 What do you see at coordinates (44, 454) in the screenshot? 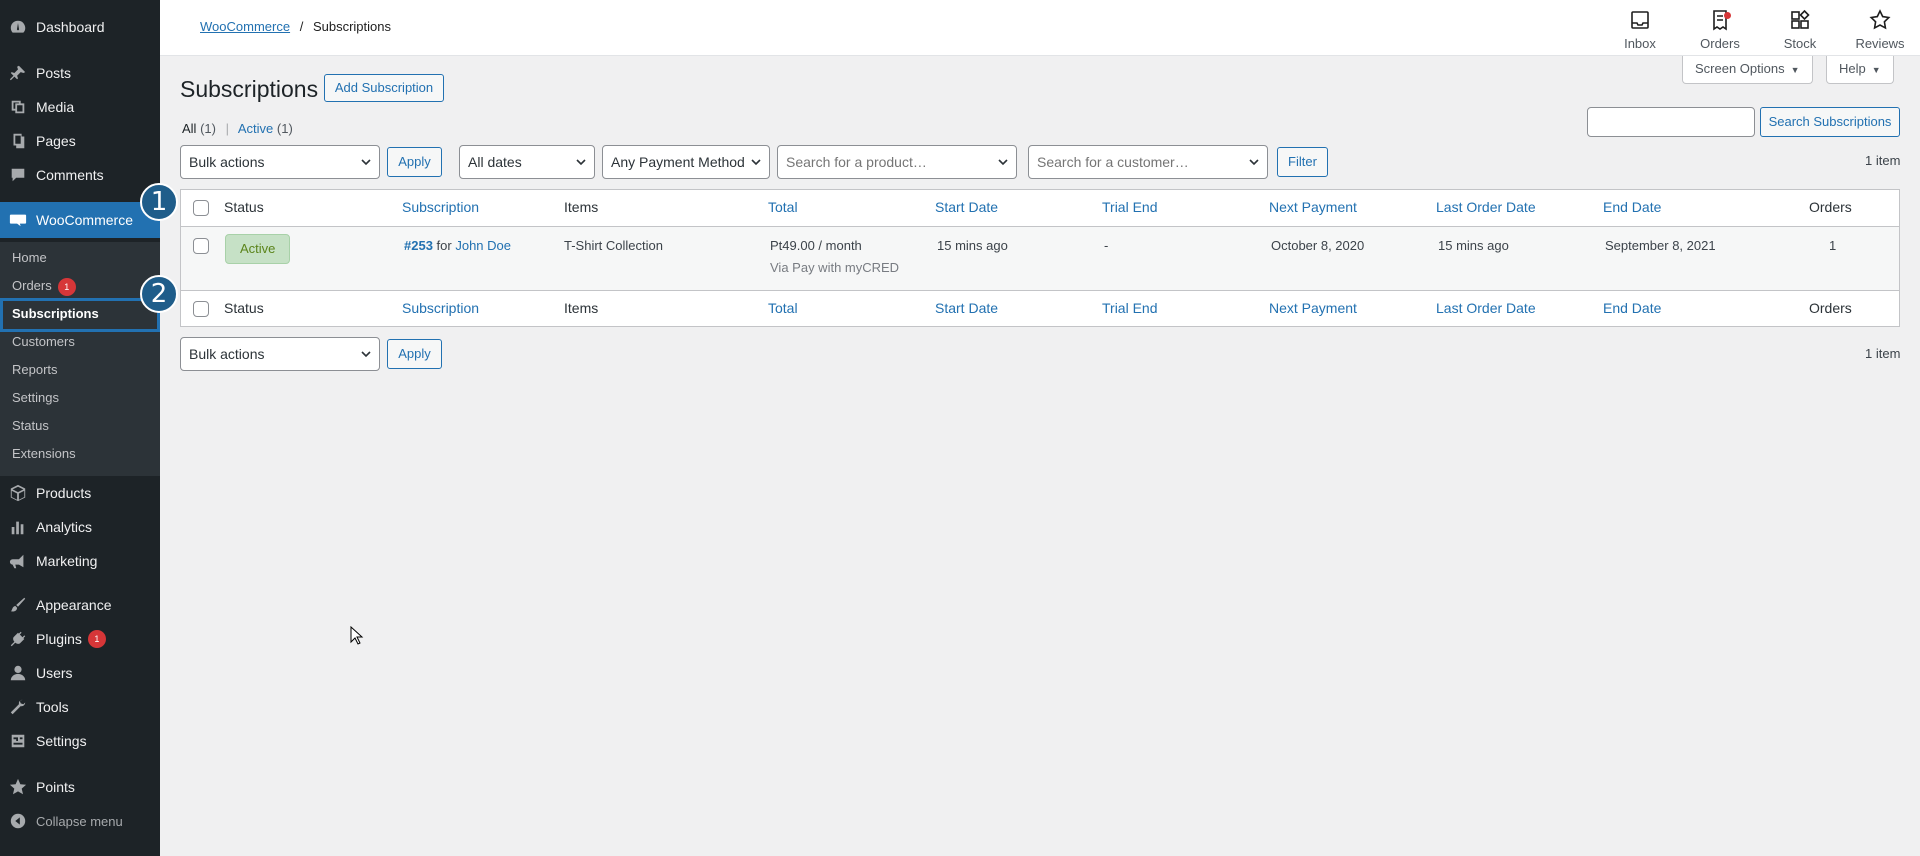
I see `submenu-extensions: Extensions` at bounding box center [44, 454].